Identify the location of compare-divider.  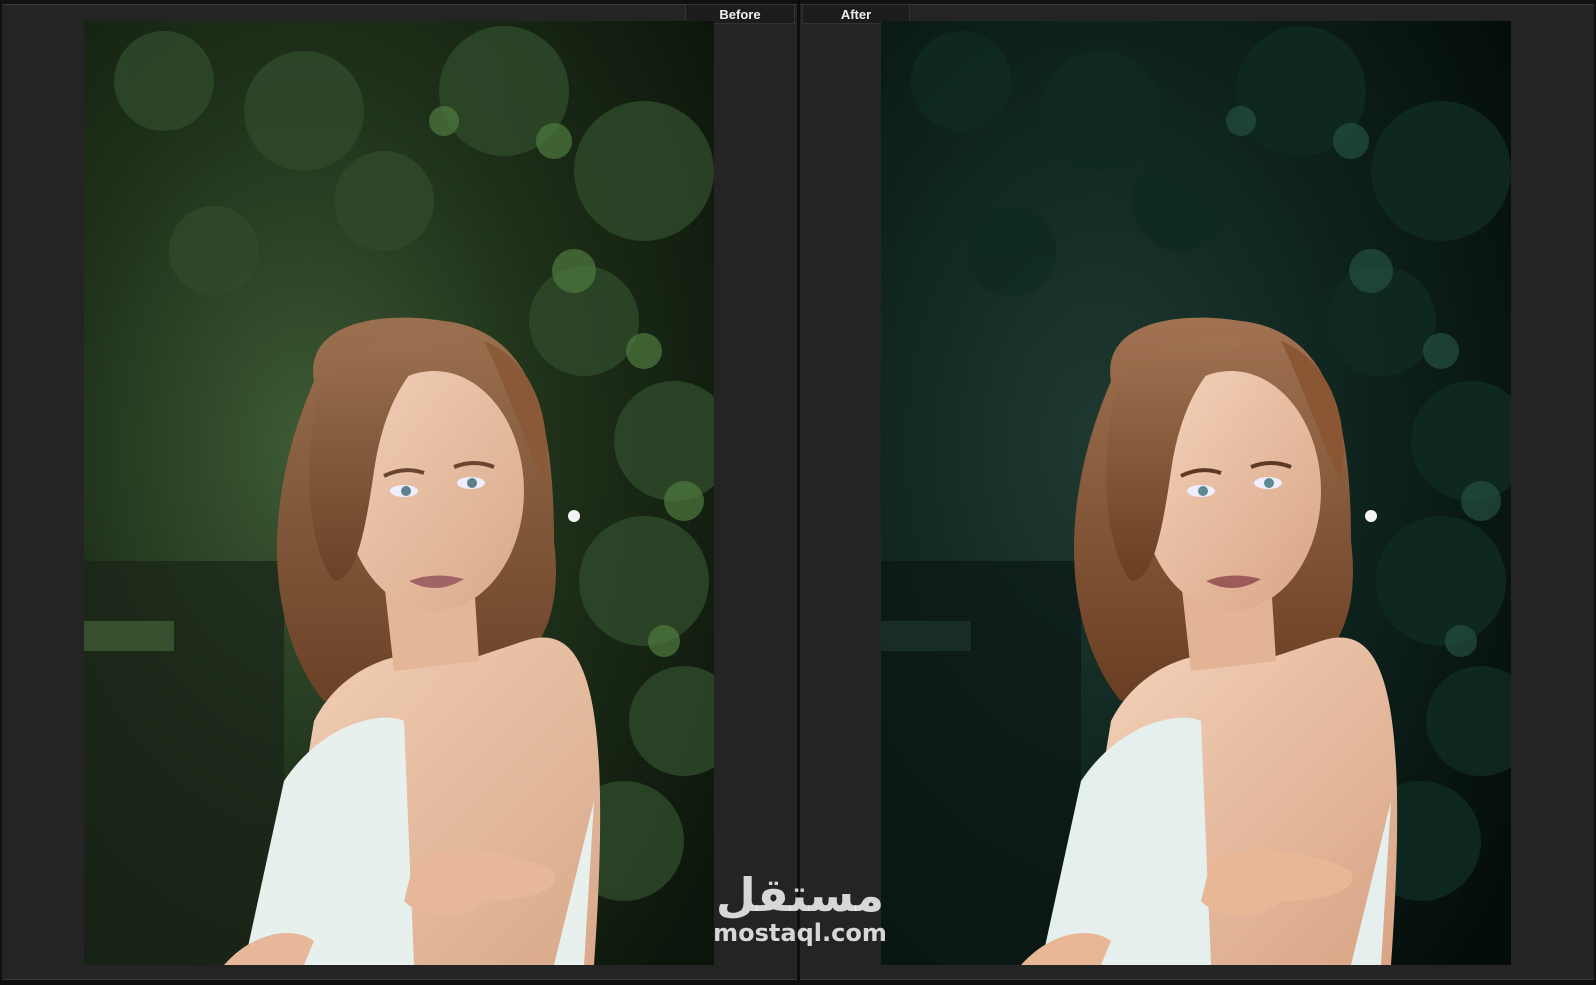
(798, 492).